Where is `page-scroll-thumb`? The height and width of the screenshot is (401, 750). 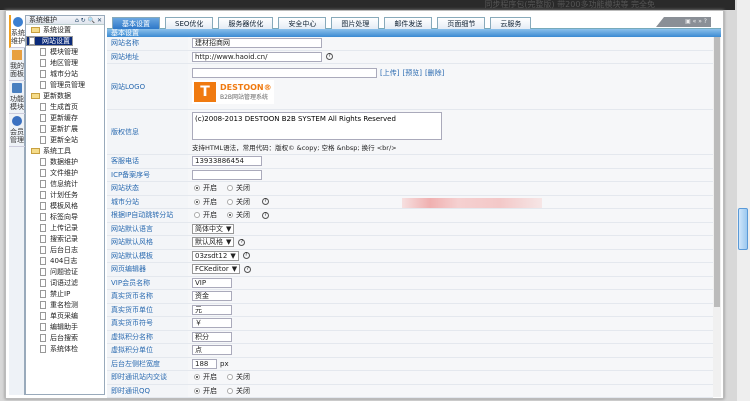 page-scroll-thumb is located at coordinates (743, 229).